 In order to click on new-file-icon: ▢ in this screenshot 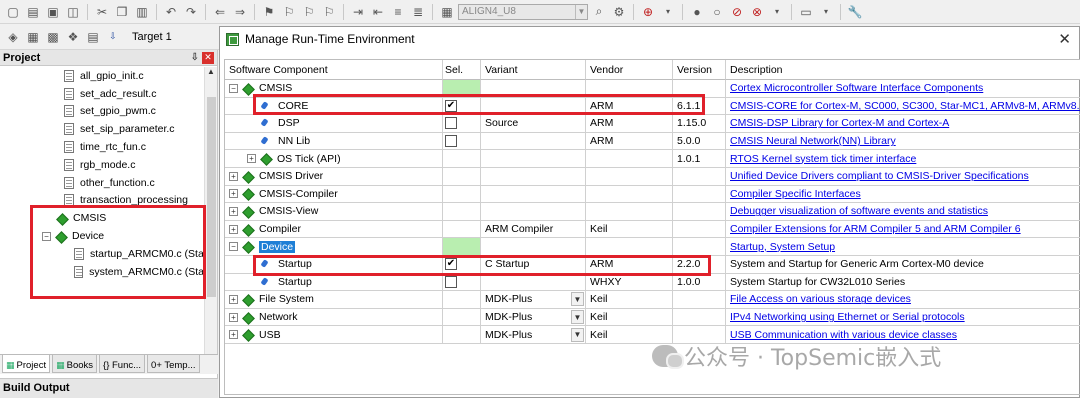, I will do `click(13, 12)`.